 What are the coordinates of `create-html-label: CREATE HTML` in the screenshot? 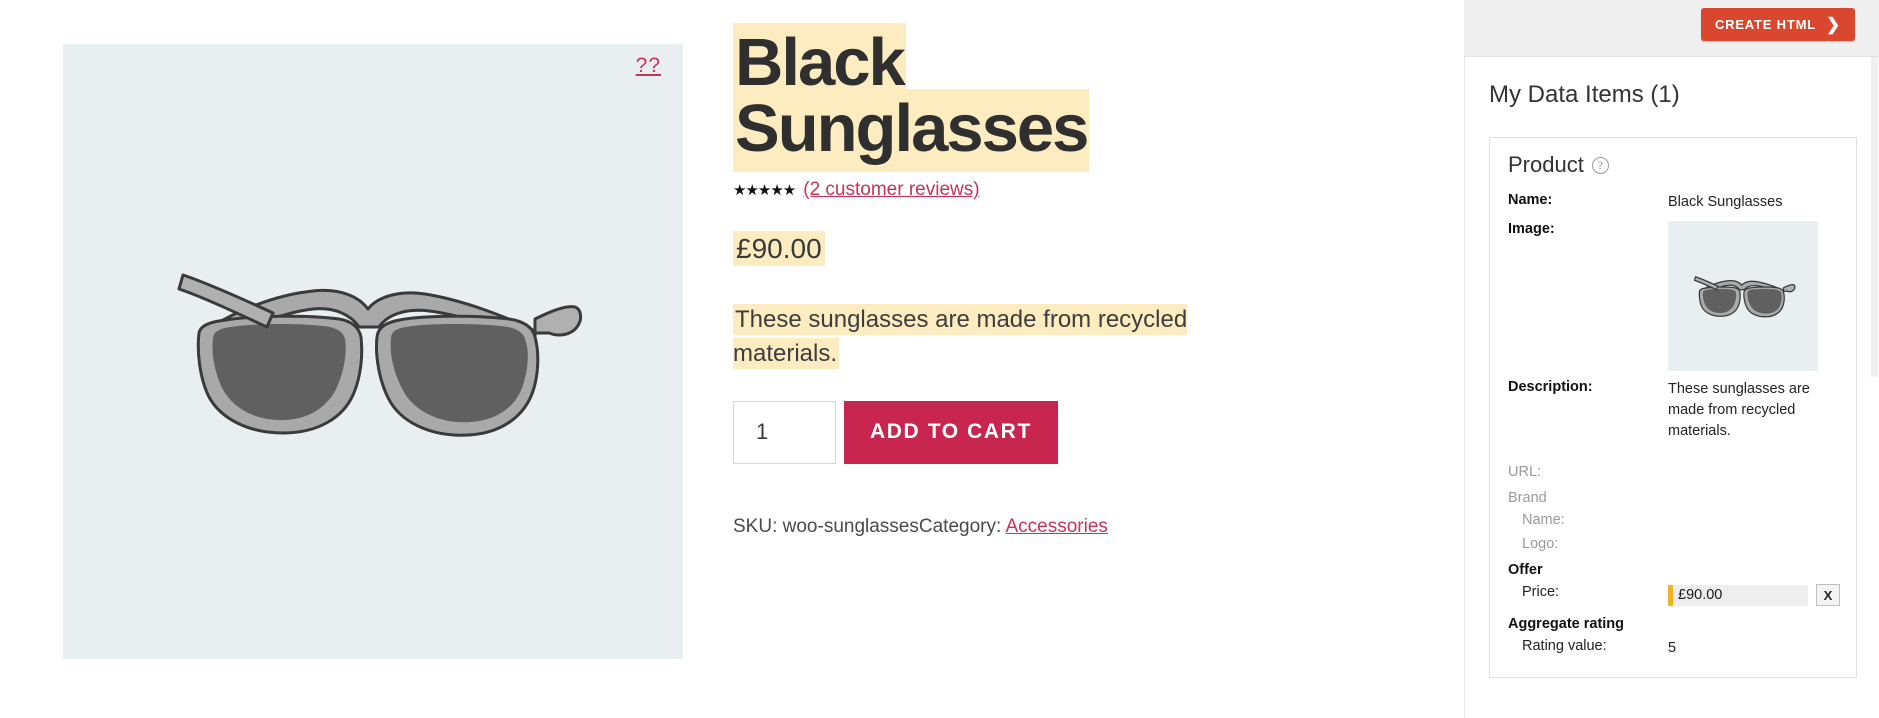 It's located at (1765, 24).